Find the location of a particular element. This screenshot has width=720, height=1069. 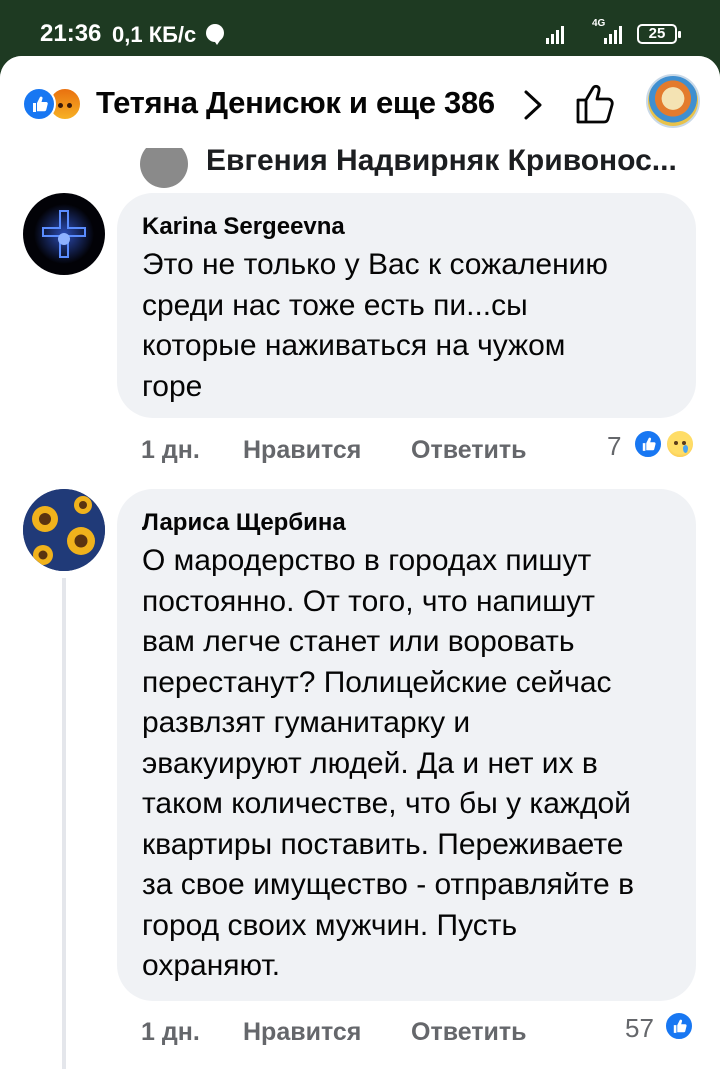

comment-author-name: Karina Sergeevna is located at coordinates (243, 227).